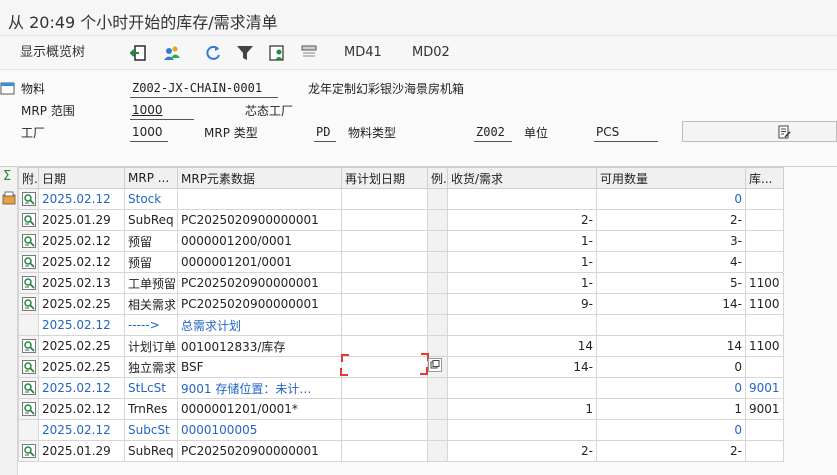  What do you see at coordinates (149, 133) in the screenshot?
I see `plant-field: 1000` at bounding box center [149, 133].